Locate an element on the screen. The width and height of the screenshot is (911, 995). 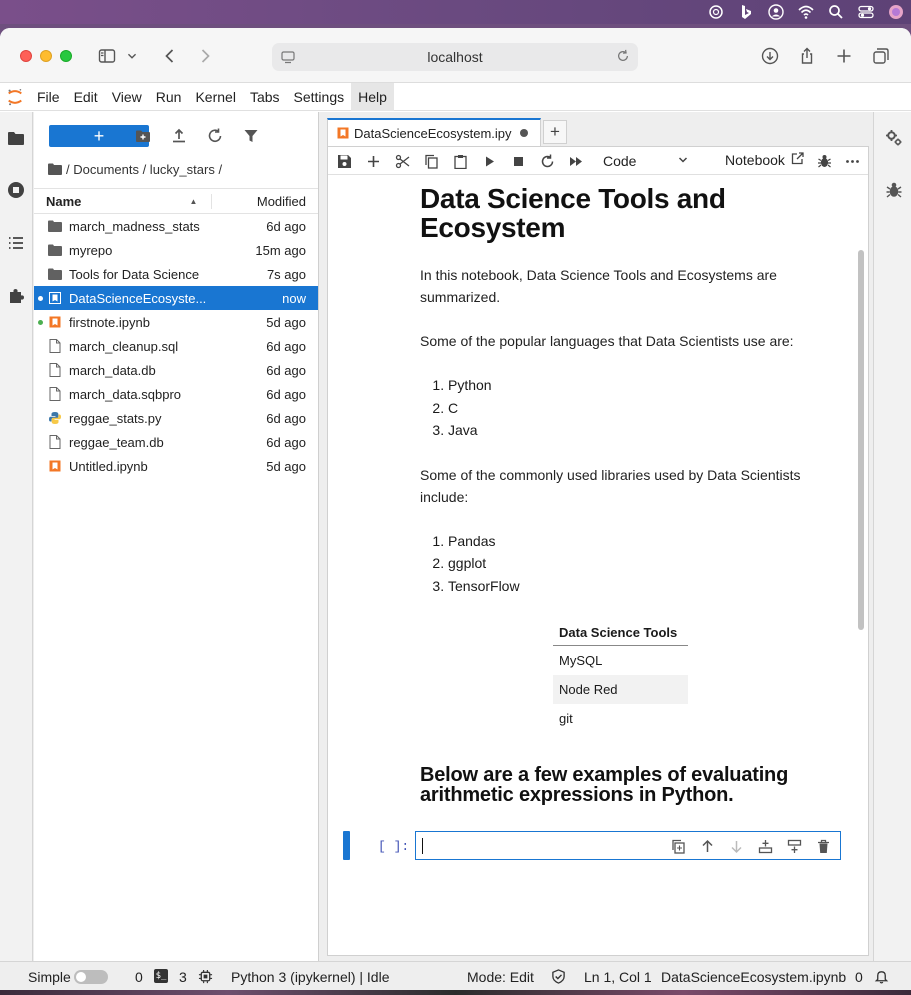
file-row: DataScienceEcosyste... now is located at coordinates (176, 298).